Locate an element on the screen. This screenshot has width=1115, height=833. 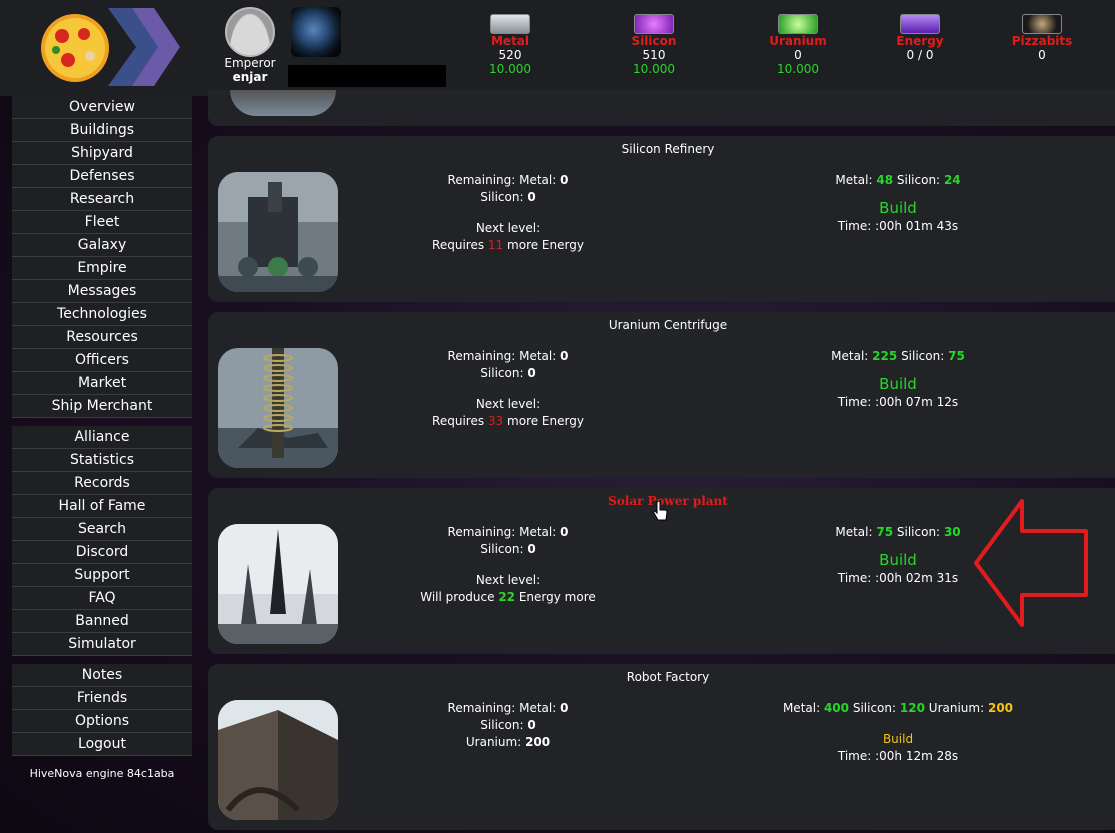
sidebar-item-technologies: Technologies is located at coordinates (102, 314).